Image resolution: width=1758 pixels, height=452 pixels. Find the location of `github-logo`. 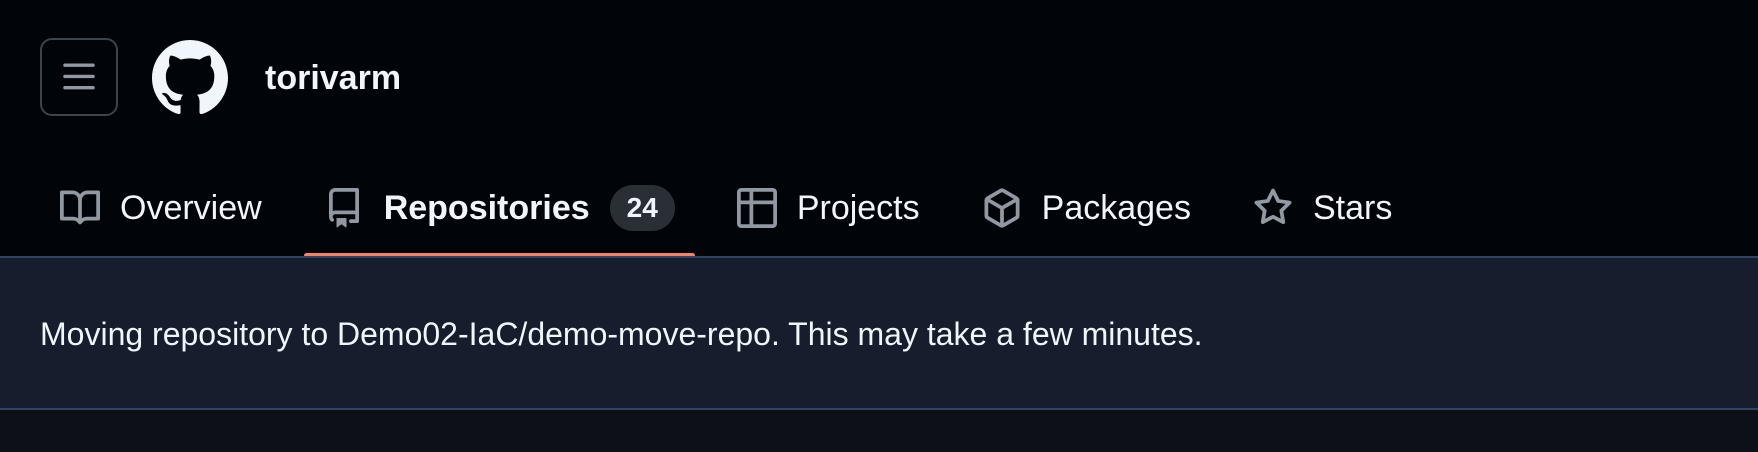

github-logo is located at coordinates (190, 78).